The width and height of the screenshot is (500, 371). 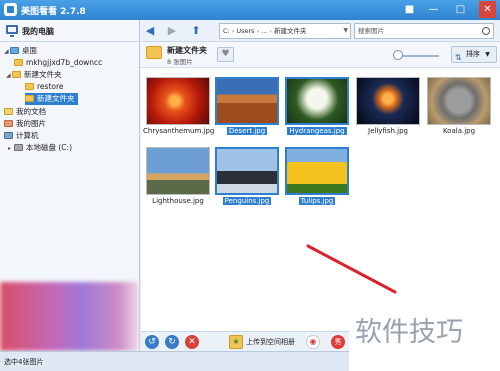 What do you see at coordinates (270, 342) in the screenshot?
I see `upload-to-album-button: 上传到空间相册` at bounding box center [270, 342].